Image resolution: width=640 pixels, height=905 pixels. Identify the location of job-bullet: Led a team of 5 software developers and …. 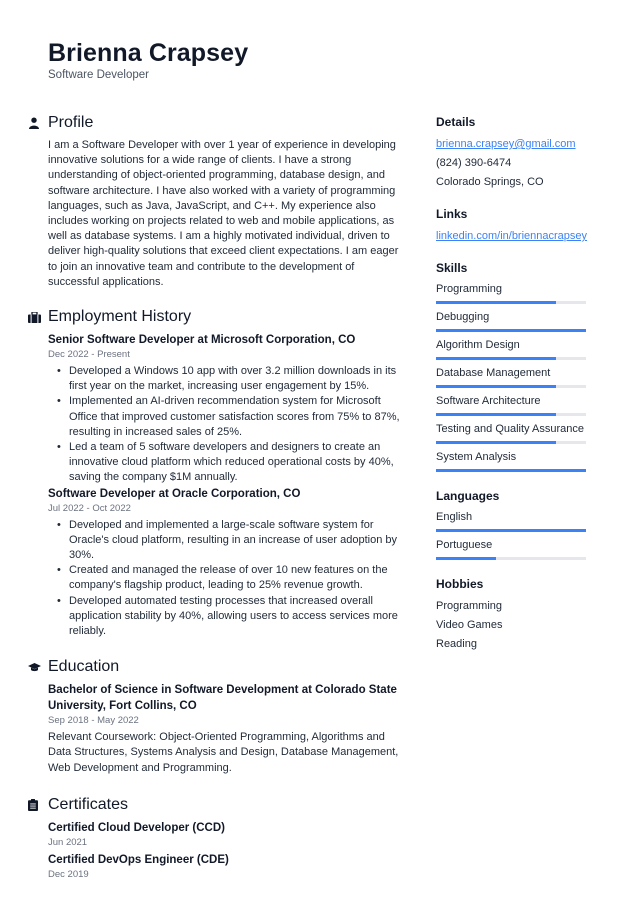
(230, 463).